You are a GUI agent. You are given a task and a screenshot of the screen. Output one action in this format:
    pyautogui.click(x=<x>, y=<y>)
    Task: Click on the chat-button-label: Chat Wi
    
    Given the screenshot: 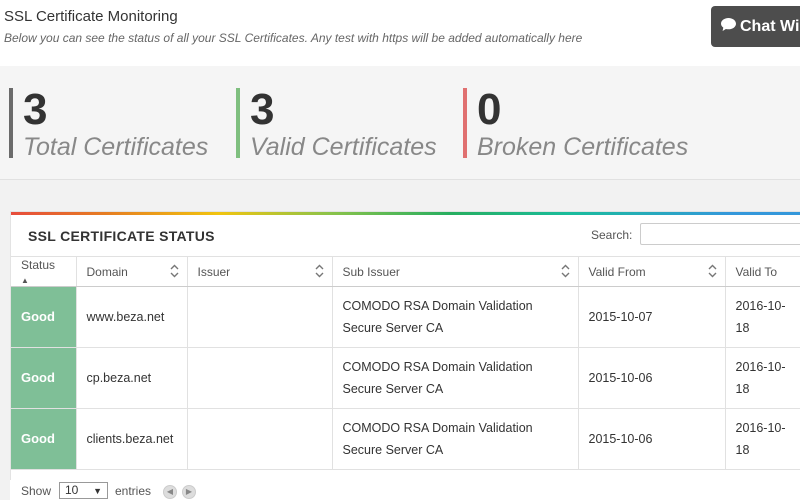 What is the action you would take?
    pyautogui.click(x=770, y=26)
    